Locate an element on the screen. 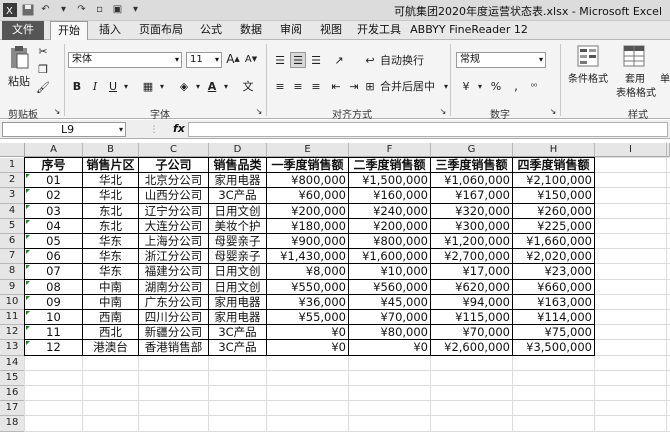 The image size is (670, 432). table-cell: 广东分公司 is located at coordinates (174, 302).